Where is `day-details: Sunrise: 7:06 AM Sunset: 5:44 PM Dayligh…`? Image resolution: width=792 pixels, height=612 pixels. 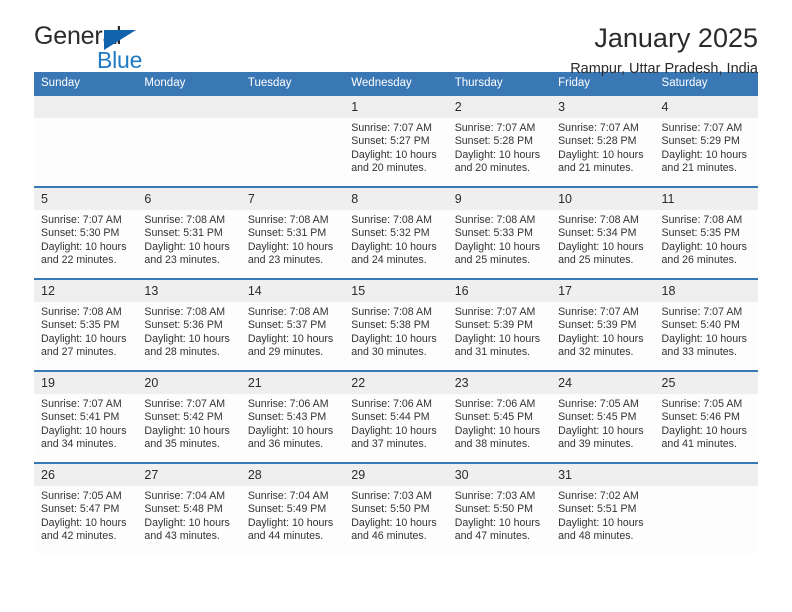 day-details: Sunrise: 7:06 AM Sunset: 5:44 PM Dayligh… is located at coordinates (395, 423).